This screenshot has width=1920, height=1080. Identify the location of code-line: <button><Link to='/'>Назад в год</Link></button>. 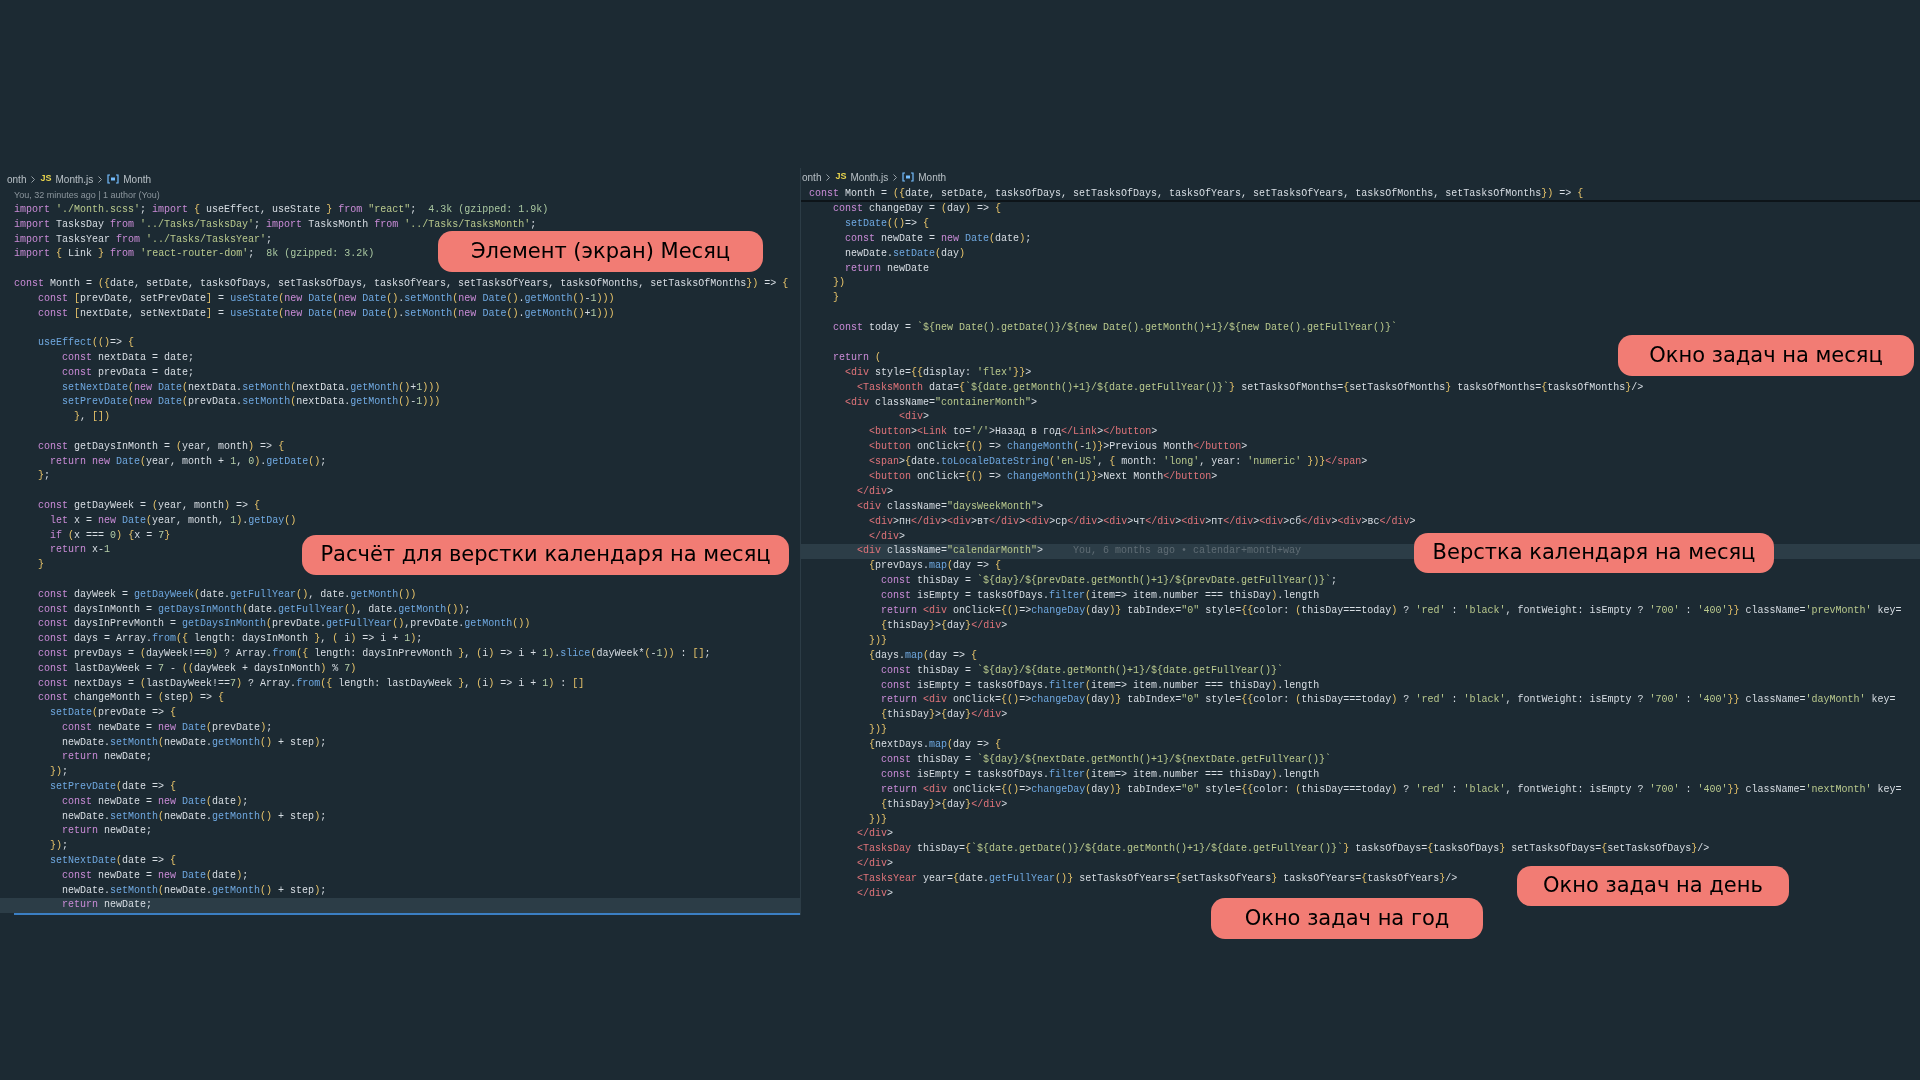
(1013, 432).